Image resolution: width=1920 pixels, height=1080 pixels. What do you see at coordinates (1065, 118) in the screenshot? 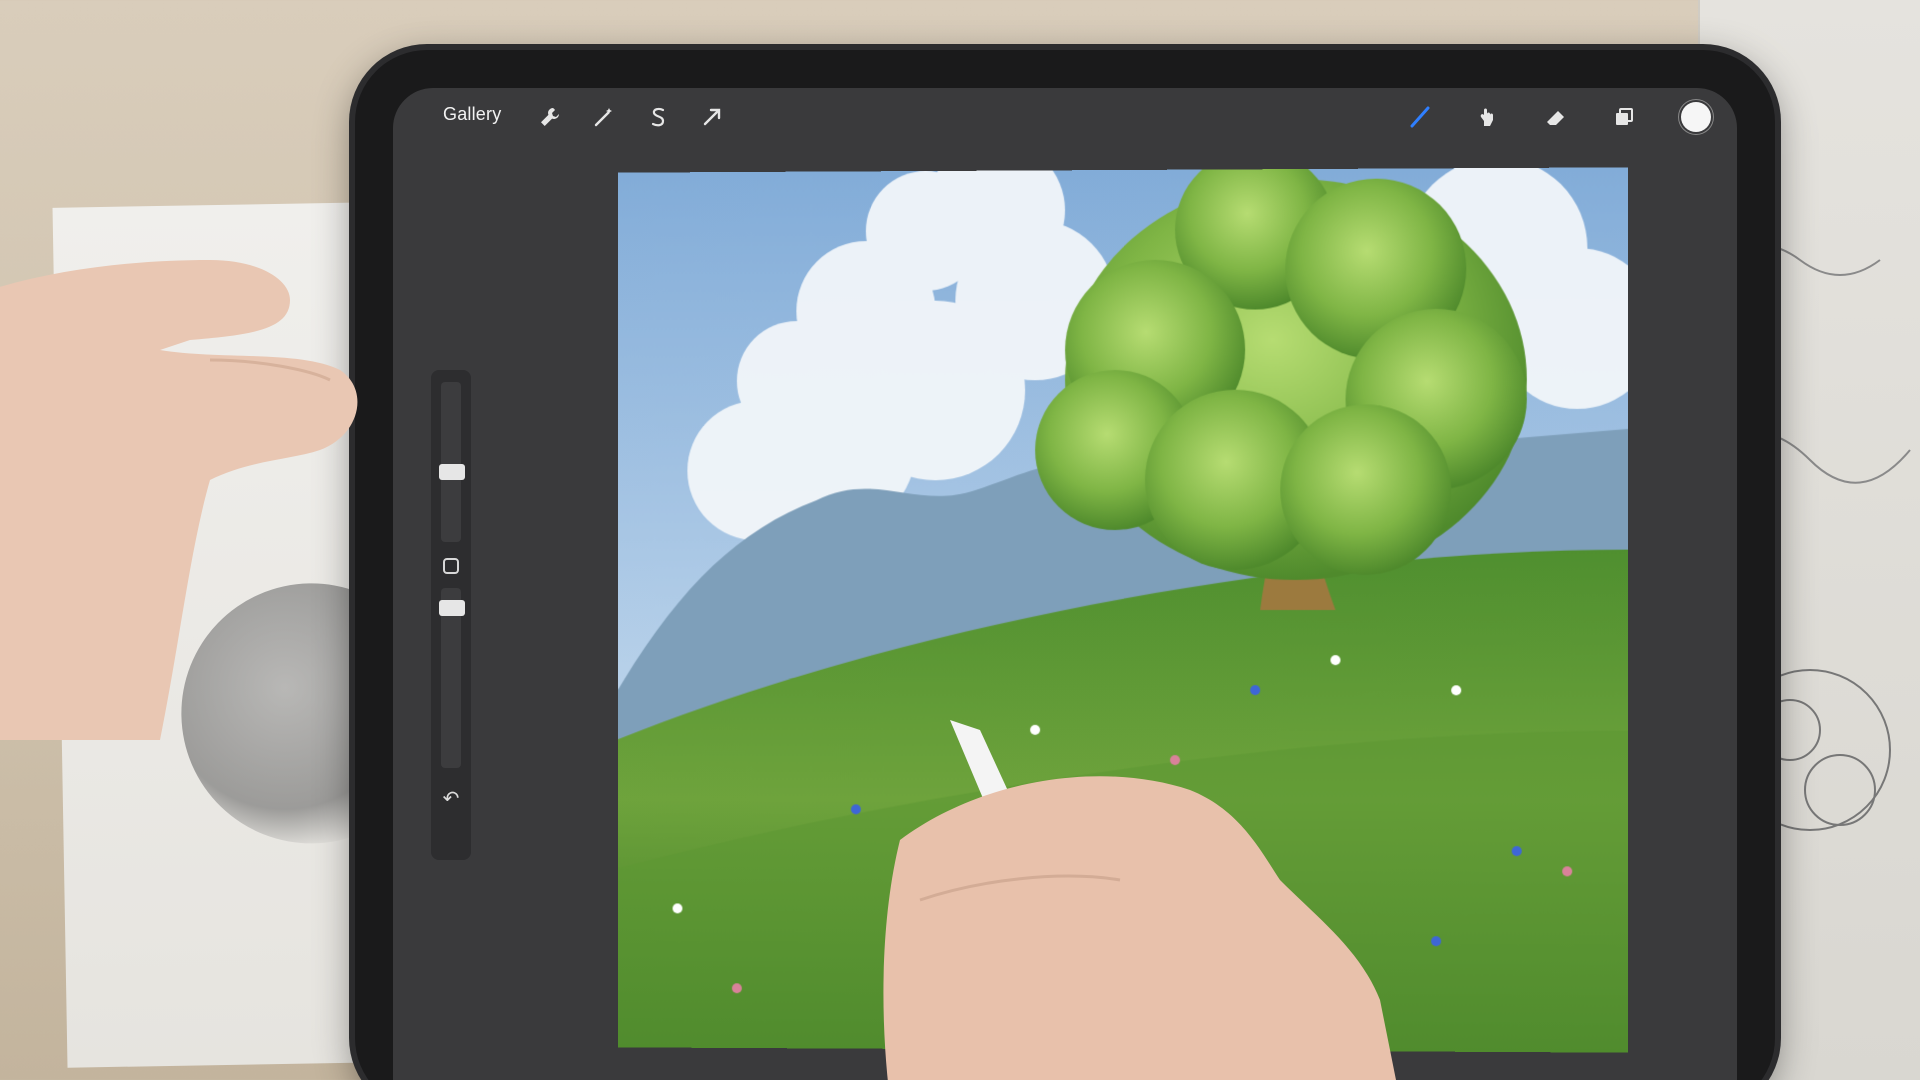
I see `top-toolbar: Gallery` at bounding box center [1065, 118].